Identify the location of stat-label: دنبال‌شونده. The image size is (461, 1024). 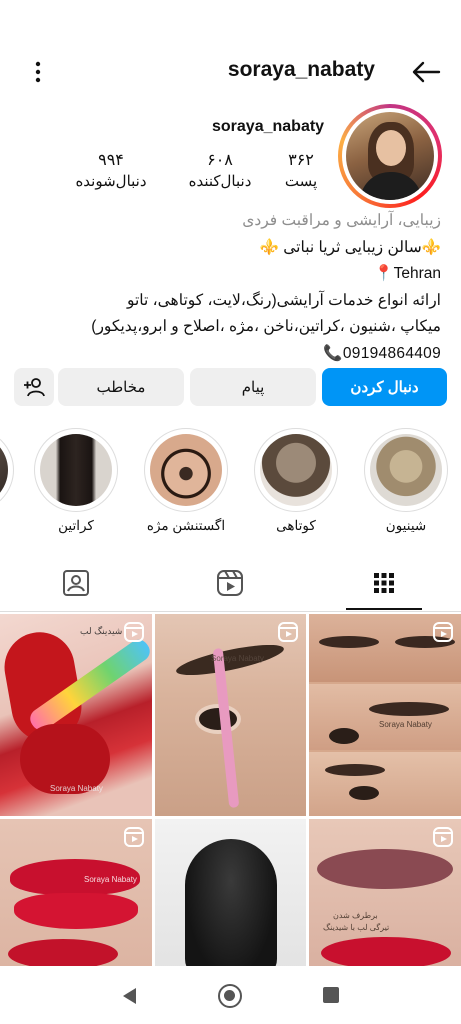
(111, 181).